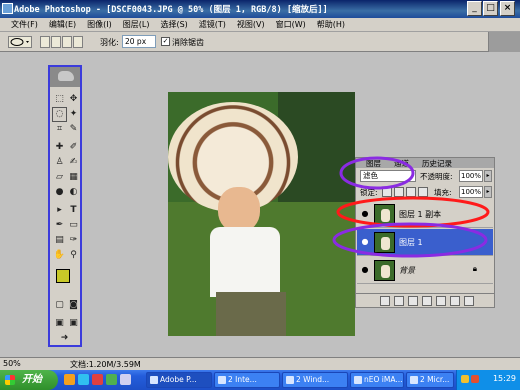  Describe the element at coordinates (507, 8) in the screenshot. I see `close-button: ×` at that location.